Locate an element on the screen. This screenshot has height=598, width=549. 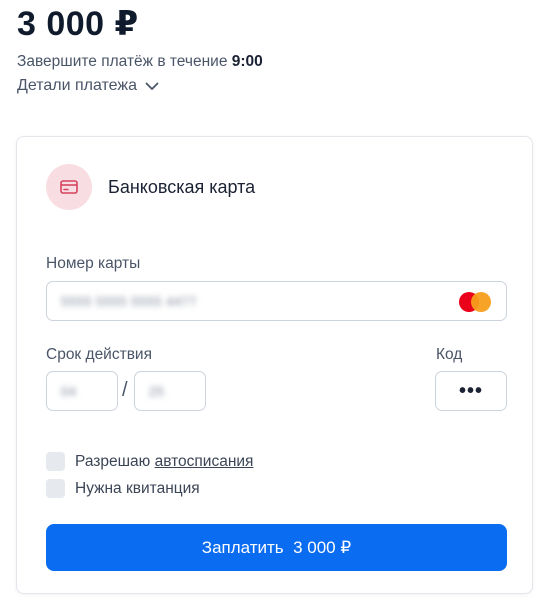
expiry-month-input: 04 is located at coordinates (82, 391).